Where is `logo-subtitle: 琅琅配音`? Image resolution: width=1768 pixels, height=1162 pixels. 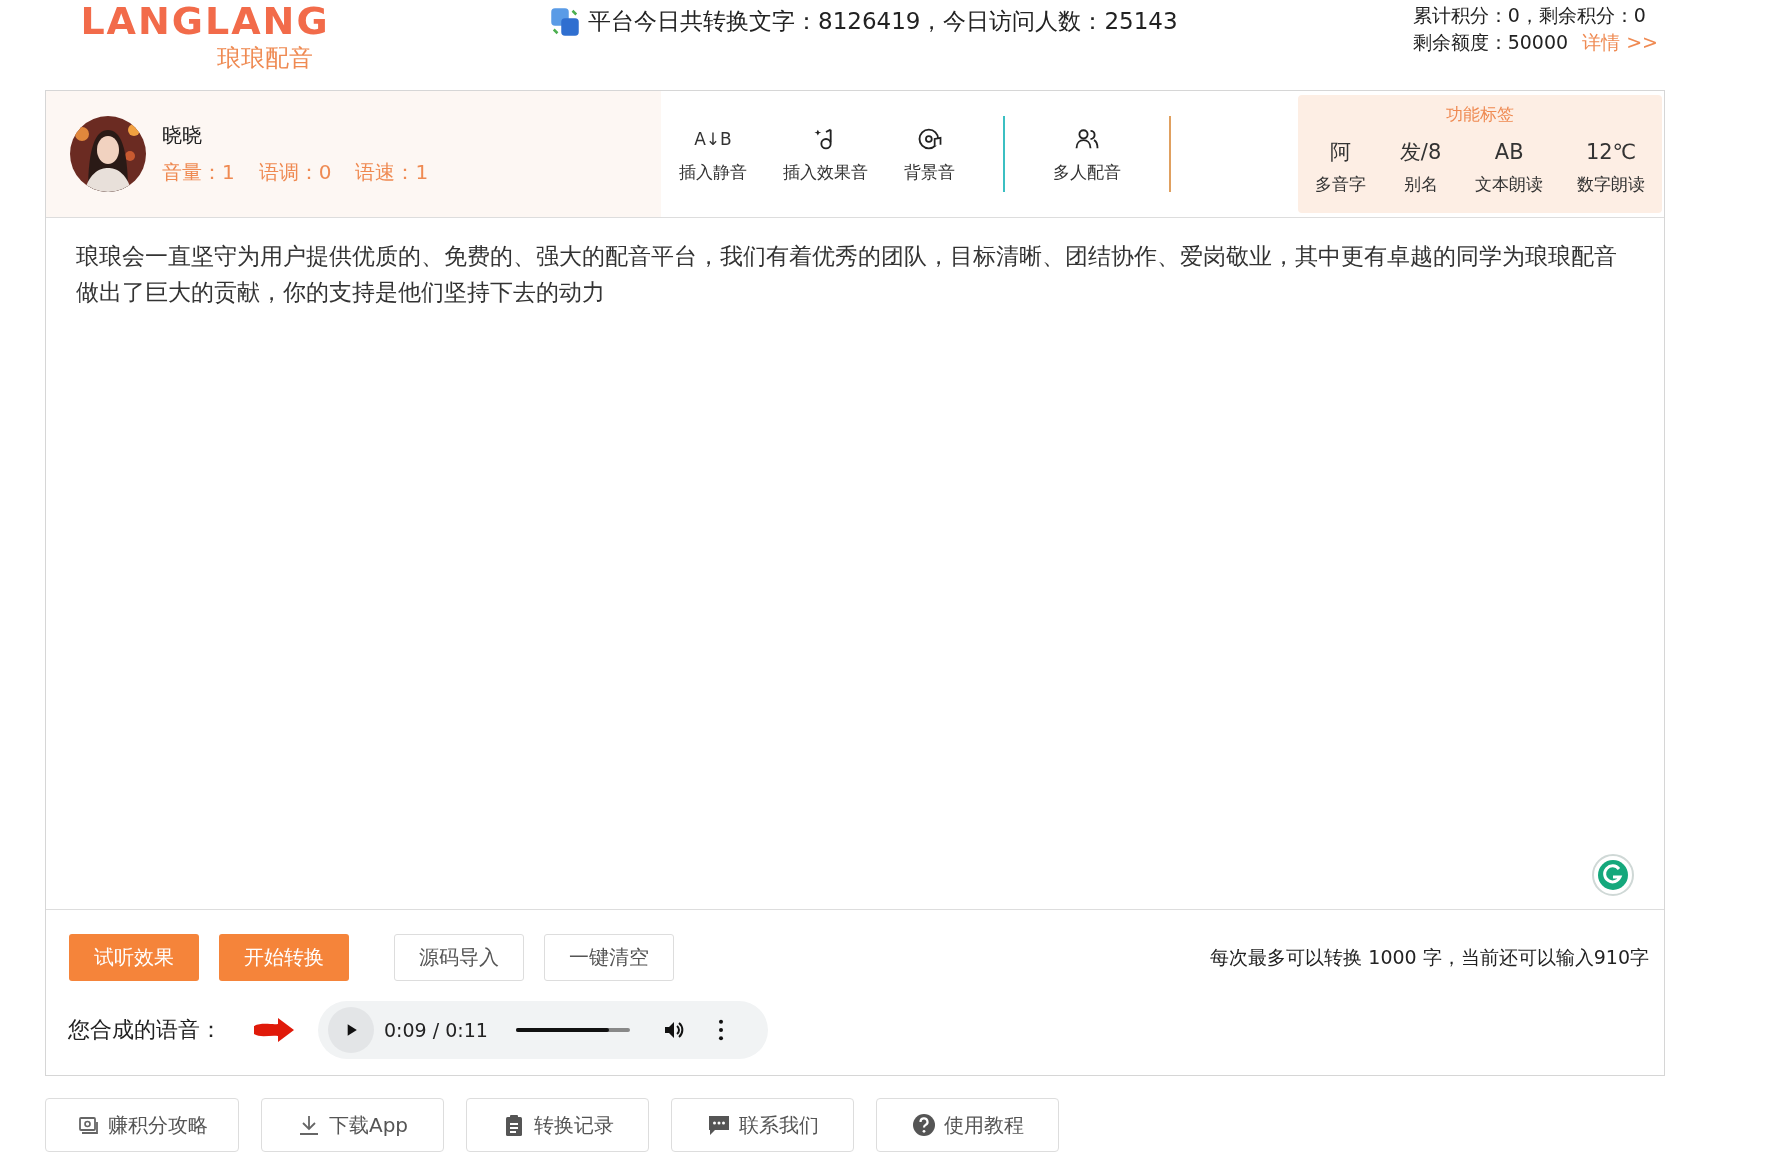 logo-subtitle: 琅琅配音 is located at coordinates (265, 58).